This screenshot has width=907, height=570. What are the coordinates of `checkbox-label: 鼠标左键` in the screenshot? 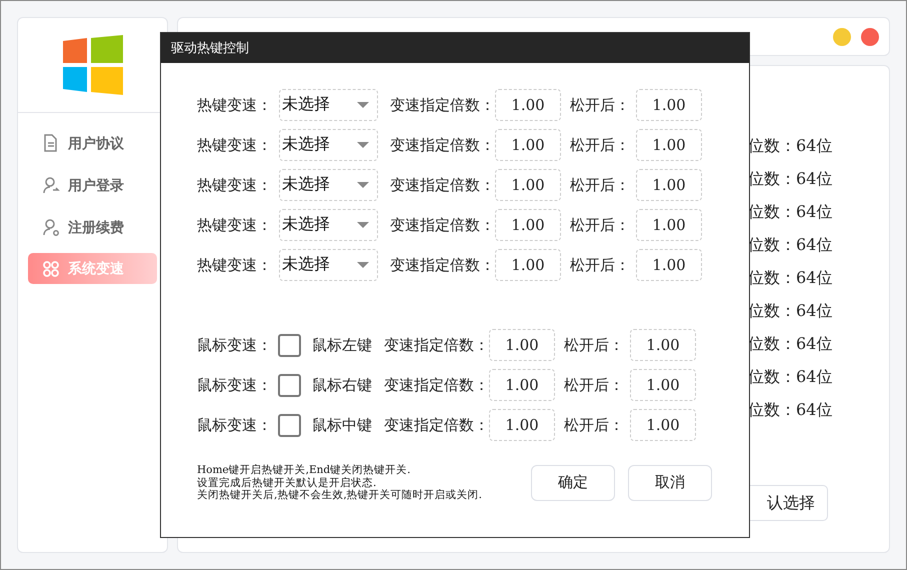 It's located at (342, 345).